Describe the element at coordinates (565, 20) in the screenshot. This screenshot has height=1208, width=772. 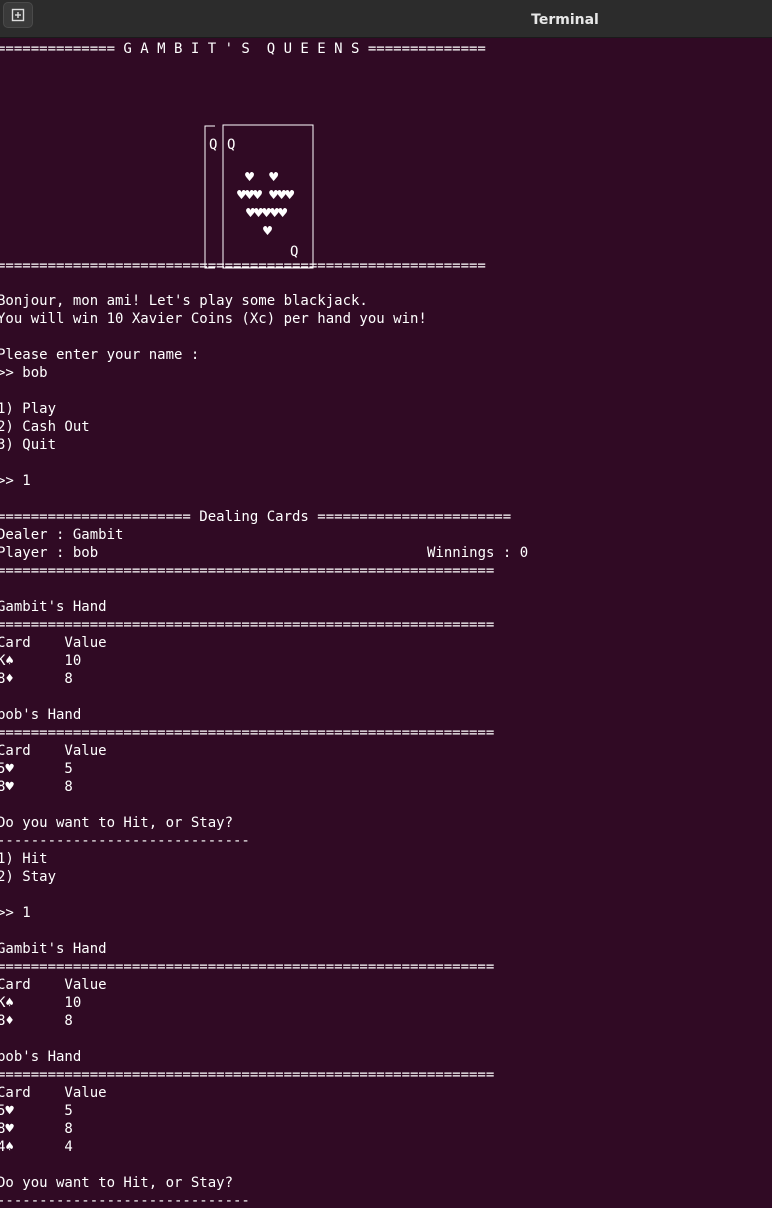
I see `window-title: Terminal` at that location.